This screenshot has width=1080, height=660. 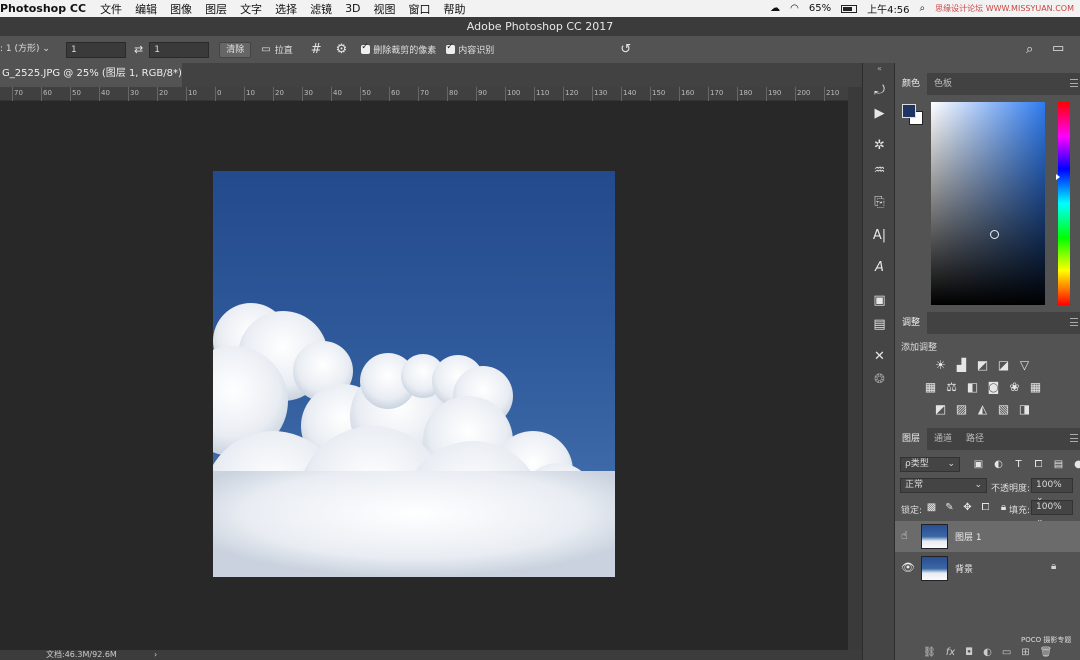 I want to click on layer-row-1: ☝ 图层 1, so click(x=987, y=536).